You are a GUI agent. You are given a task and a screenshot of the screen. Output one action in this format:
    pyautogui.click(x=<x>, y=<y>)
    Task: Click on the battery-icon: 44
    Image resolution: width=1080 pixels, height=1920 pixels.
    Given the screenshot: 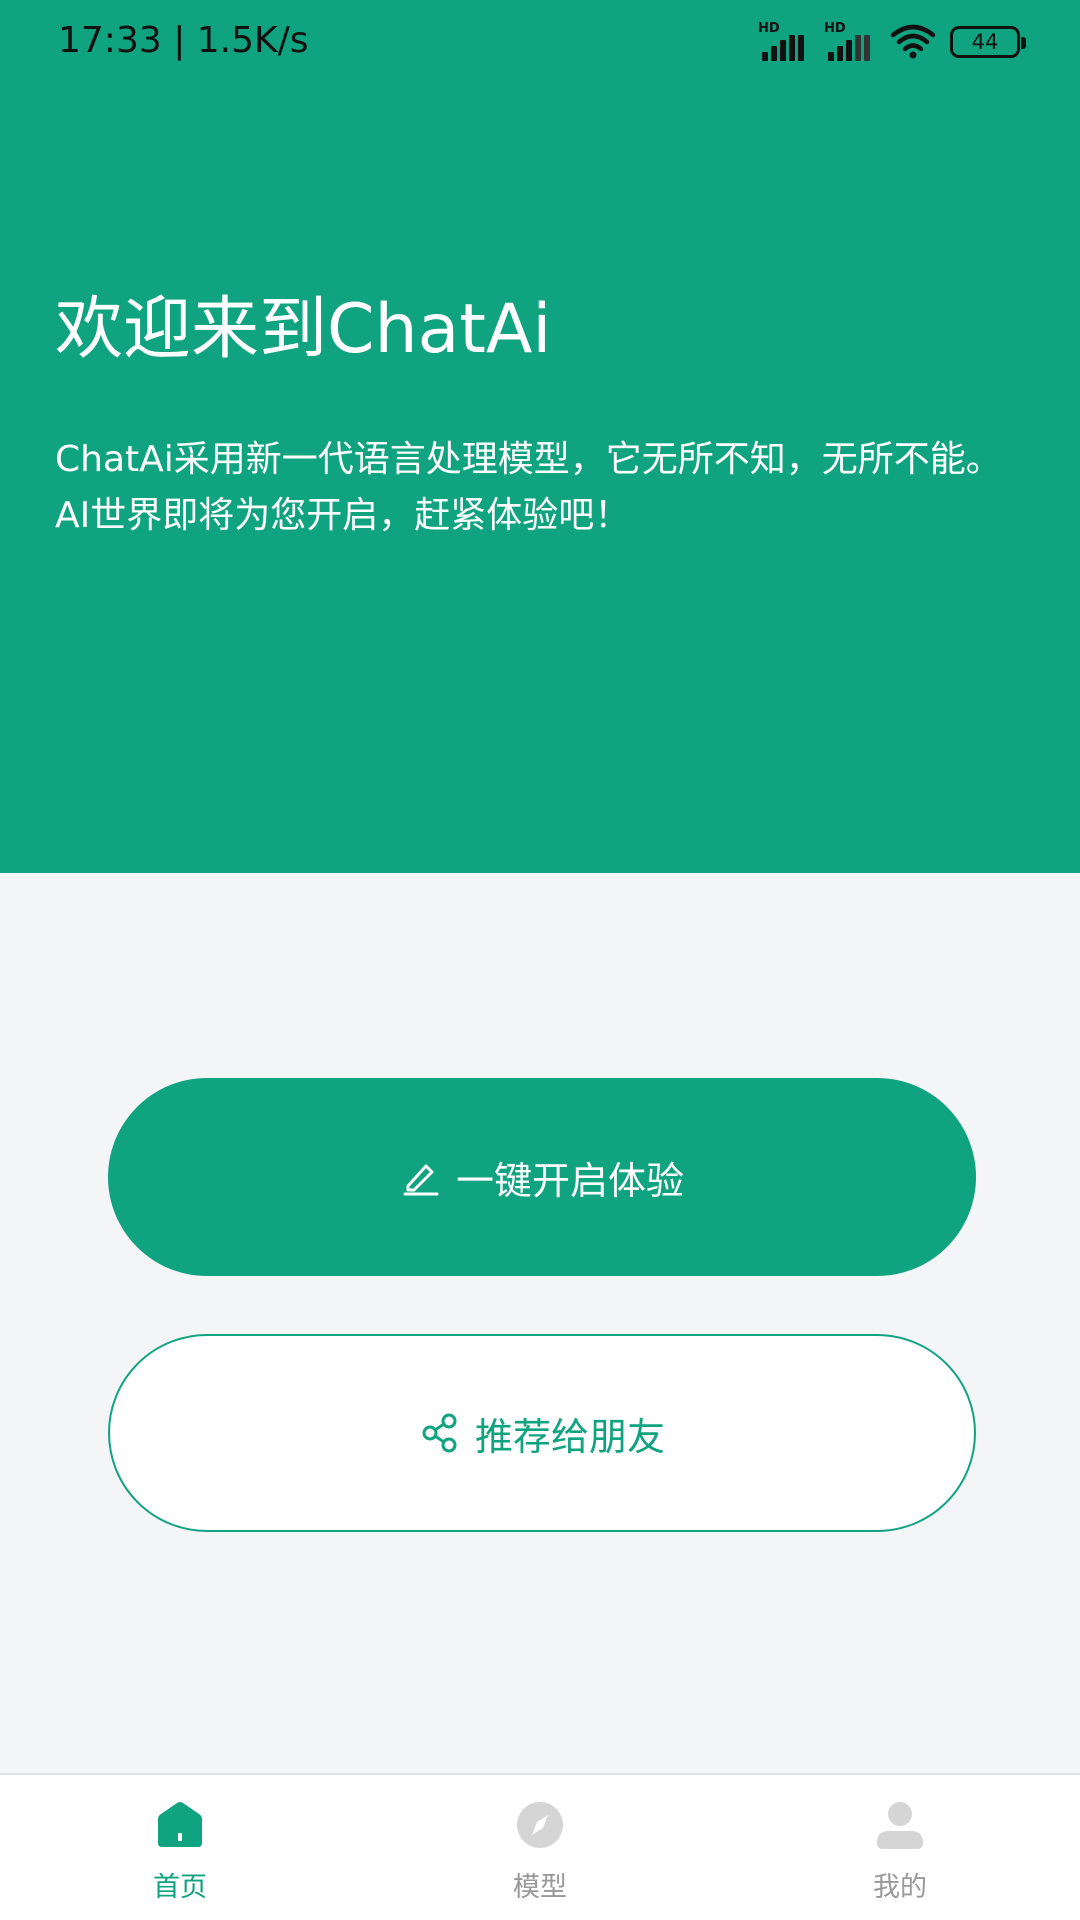 What is the action you would take?
    pyautogui.click(x=988, y=42)
    